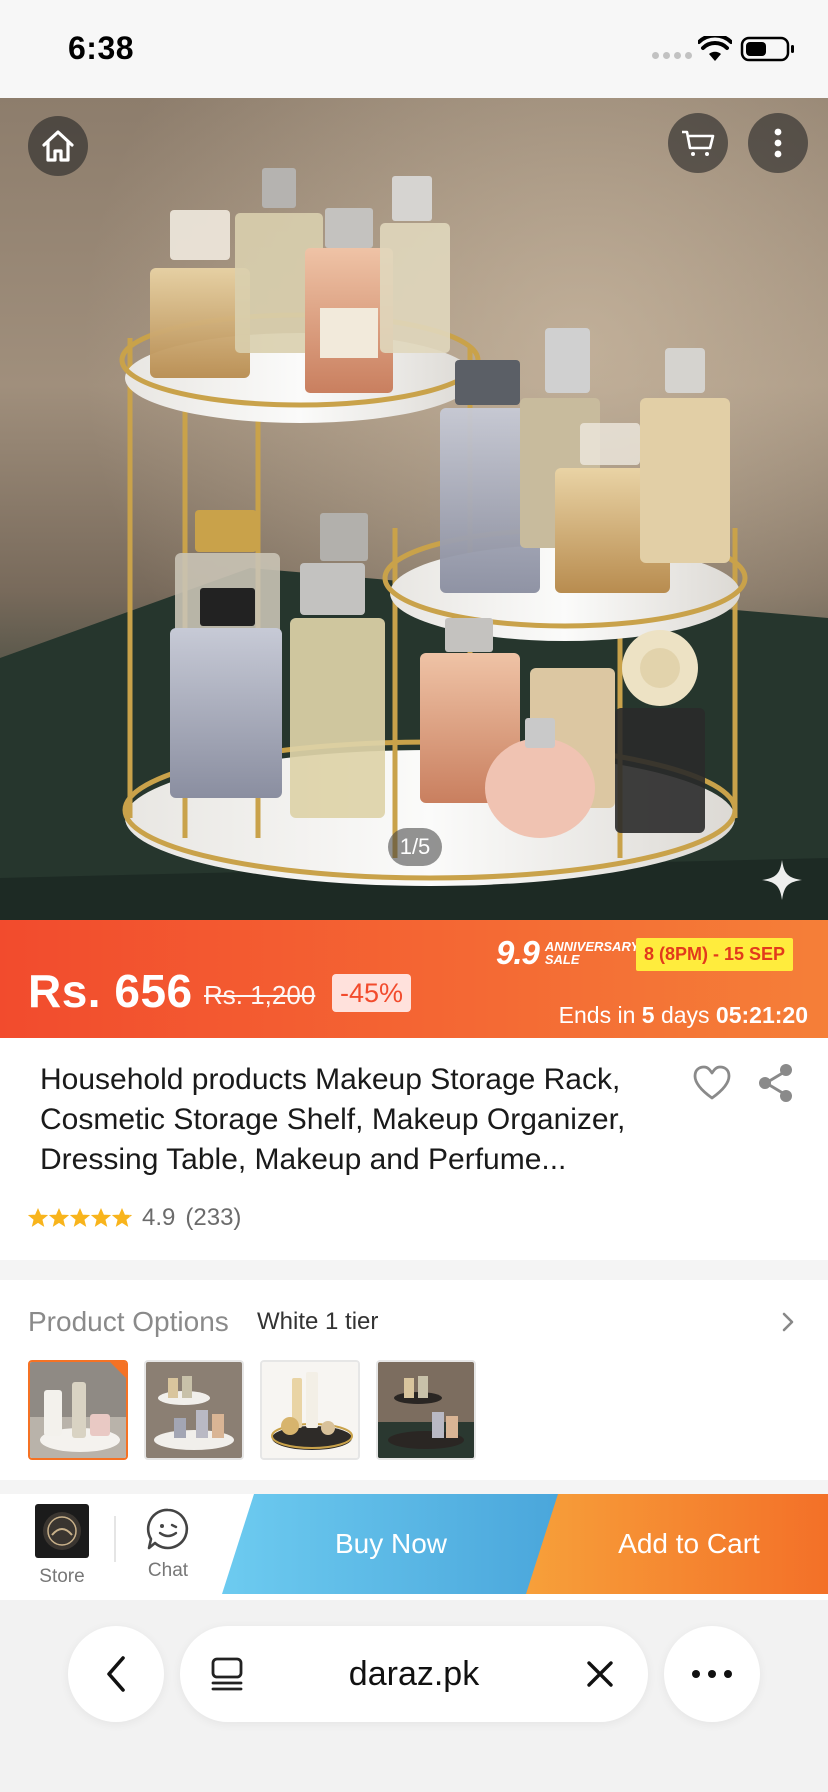 Image resolution: width=828 pixels, height=1792 pixels. Describe the element at coordinates (115, 1539) in the screenshot. I see `divider` at that location.